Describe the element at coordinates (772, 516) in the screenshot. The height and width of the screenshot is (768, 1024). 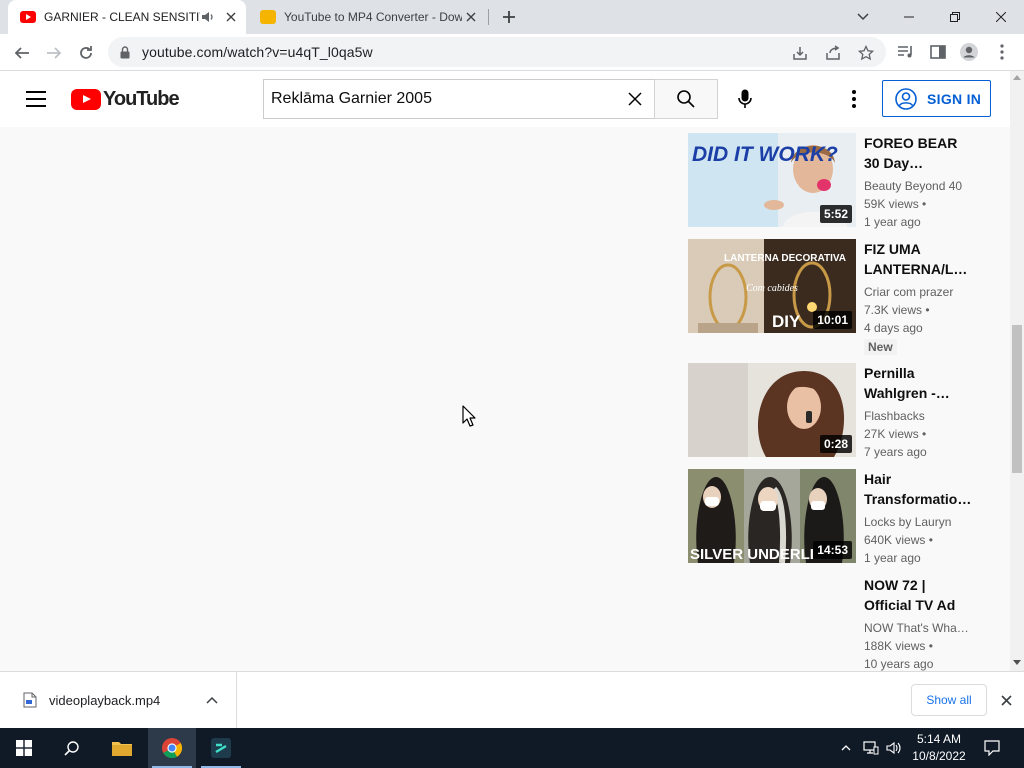
I see `video-thumbnail: SILVER UNDERLI 14:53` at that location.